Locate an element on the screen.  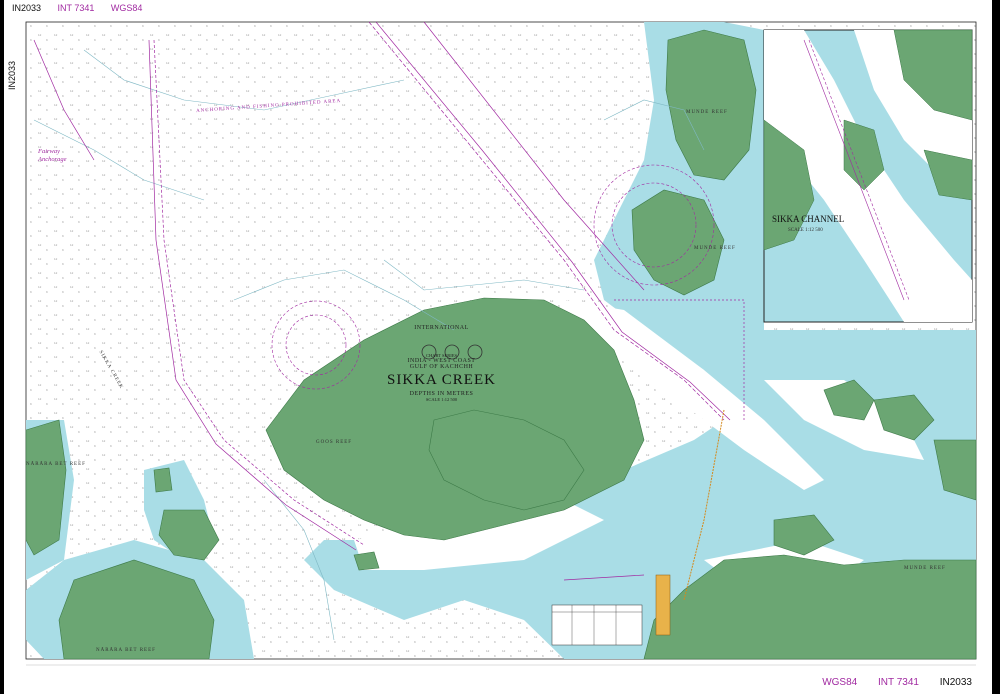
munde-reef-top-label: MUNDE REEF is located at coordinates (707, 112).